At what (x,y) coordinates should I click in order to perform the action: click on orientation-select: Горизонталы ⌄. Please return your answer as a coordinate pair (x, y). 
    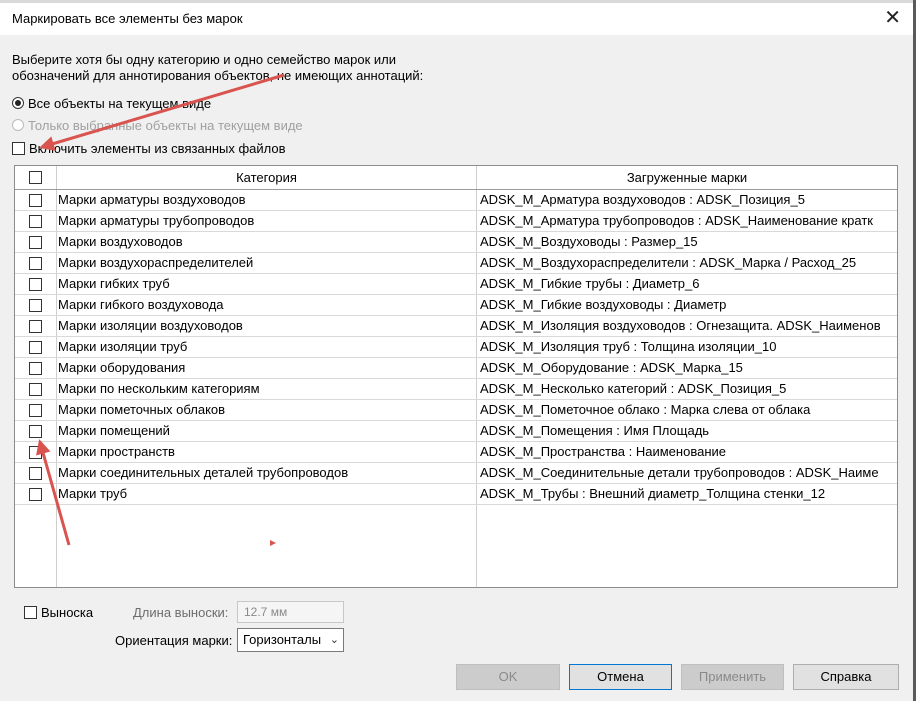
    Looking at the image, I should click on (290, 640).